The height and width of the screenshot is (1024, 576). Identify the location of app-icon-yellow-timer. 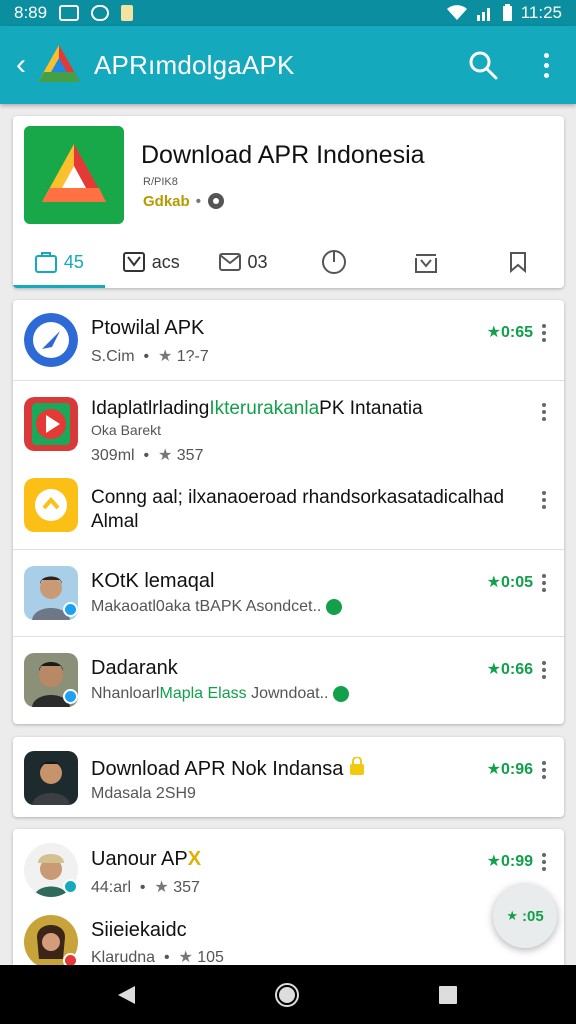
(51, 505).